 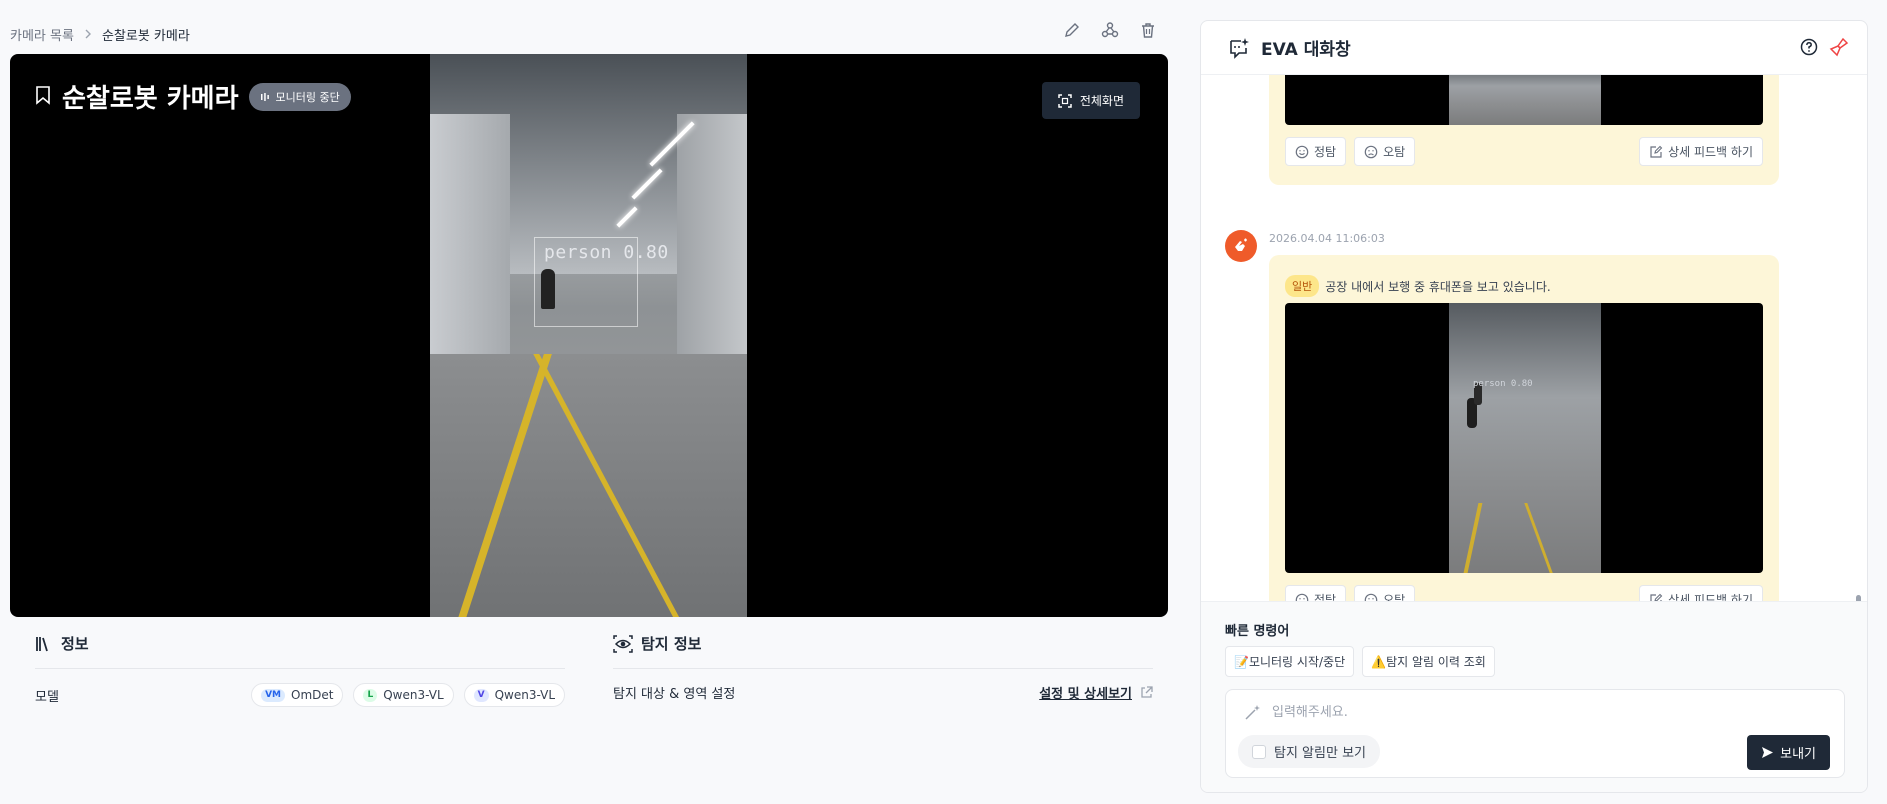 What do you see at coordinates (1302, 286) in the screenshot?
I see `message-tag: 일반` at bounding box center [1302, 286].